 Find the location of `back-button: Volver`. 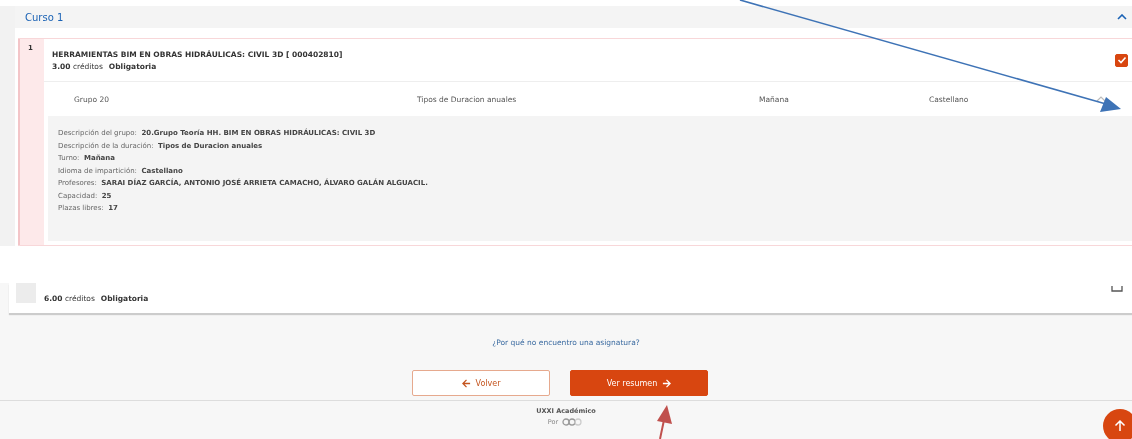

back-button: Volver is located at coordinates (481, 383).